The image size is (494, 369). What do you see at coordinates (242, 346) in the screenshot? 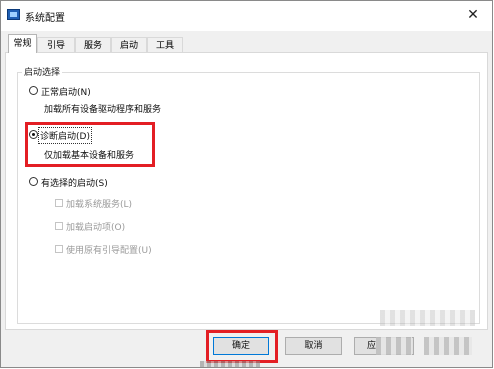
I see `ok-highlight-box` at bounding box center [242, 346].